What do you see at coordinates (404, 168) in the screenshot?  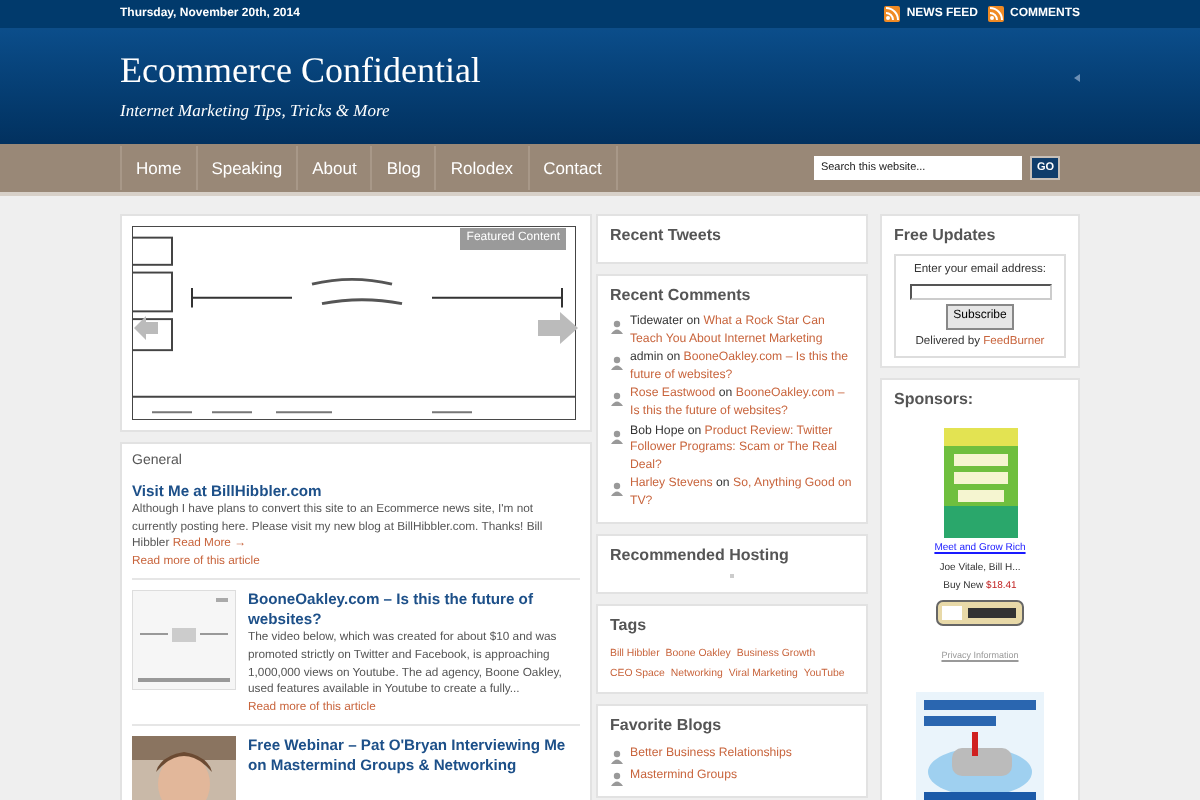 I see `nav-item: Blog` at bounding box center [404, 168].